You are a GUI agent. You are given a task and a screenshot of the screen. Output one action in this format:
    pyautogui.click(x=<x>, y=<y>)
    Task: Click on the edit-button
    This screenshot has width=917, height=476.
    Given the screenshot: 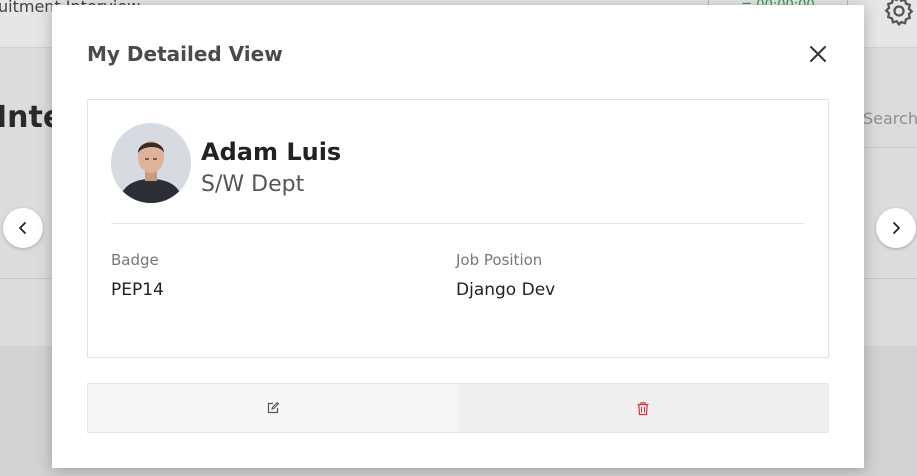 What is the action you would take?
    pyautogui.click(x=273, y=408)
    